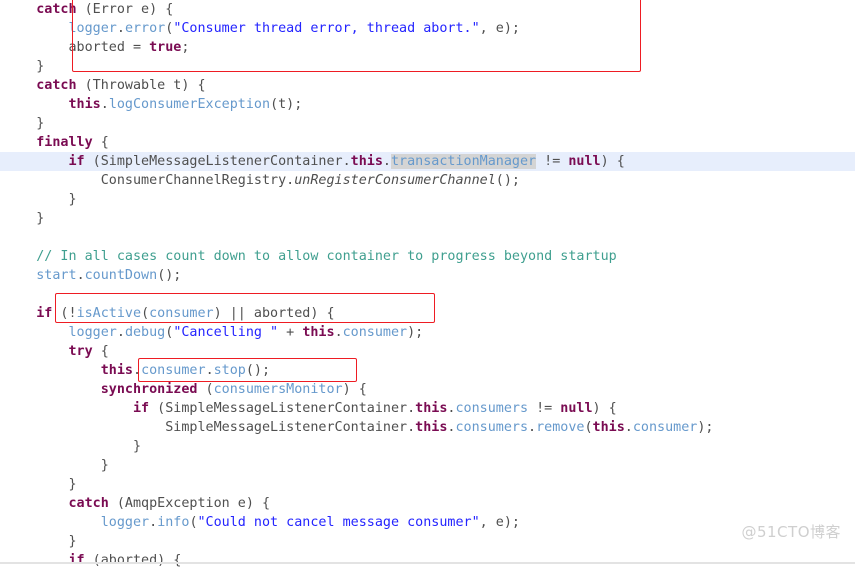 The image size is (855, 570). Describe the element at coordinates (100, 142) in the screenshot. I see `code-token-pl: {` at that location.